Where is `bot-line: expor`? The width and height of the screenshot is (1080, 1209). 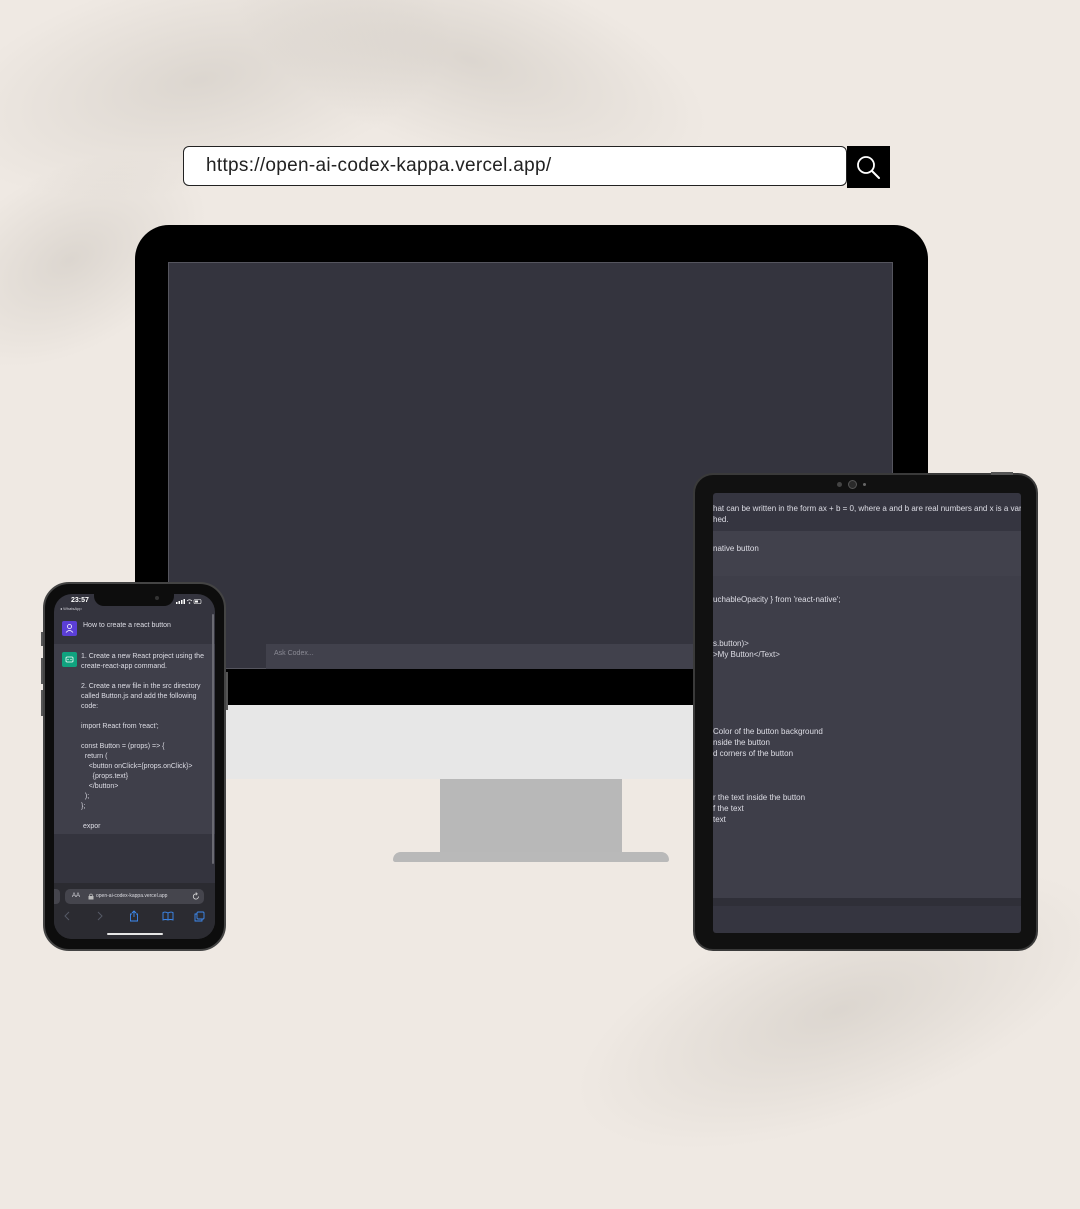 bot-line: expor is located at coordinates (91, 826).